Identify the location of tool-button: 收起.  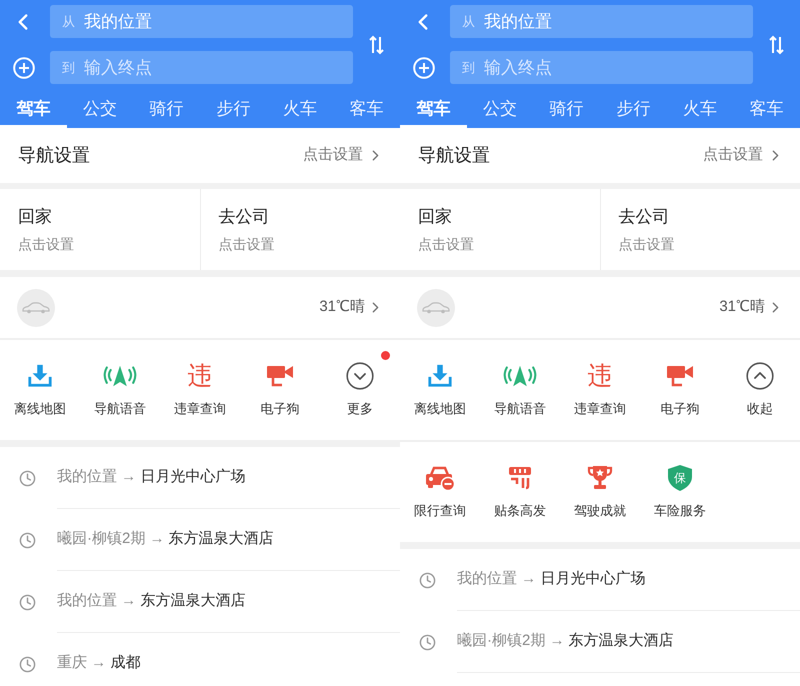
(760, 390).